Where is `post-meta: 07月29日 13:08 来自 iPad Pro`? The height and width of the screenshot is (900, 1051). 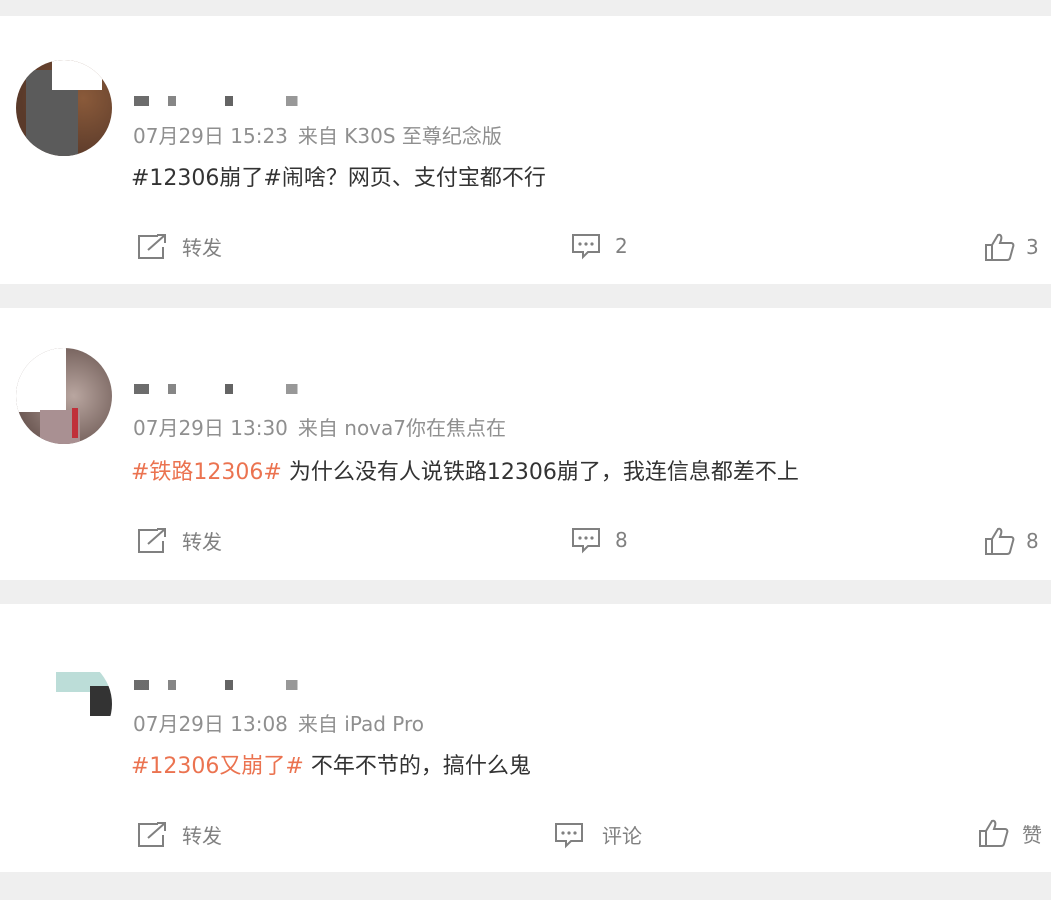 post-meta: 07月29日 13:08 来自 iPad Pro is located at coordinates (278, 722).